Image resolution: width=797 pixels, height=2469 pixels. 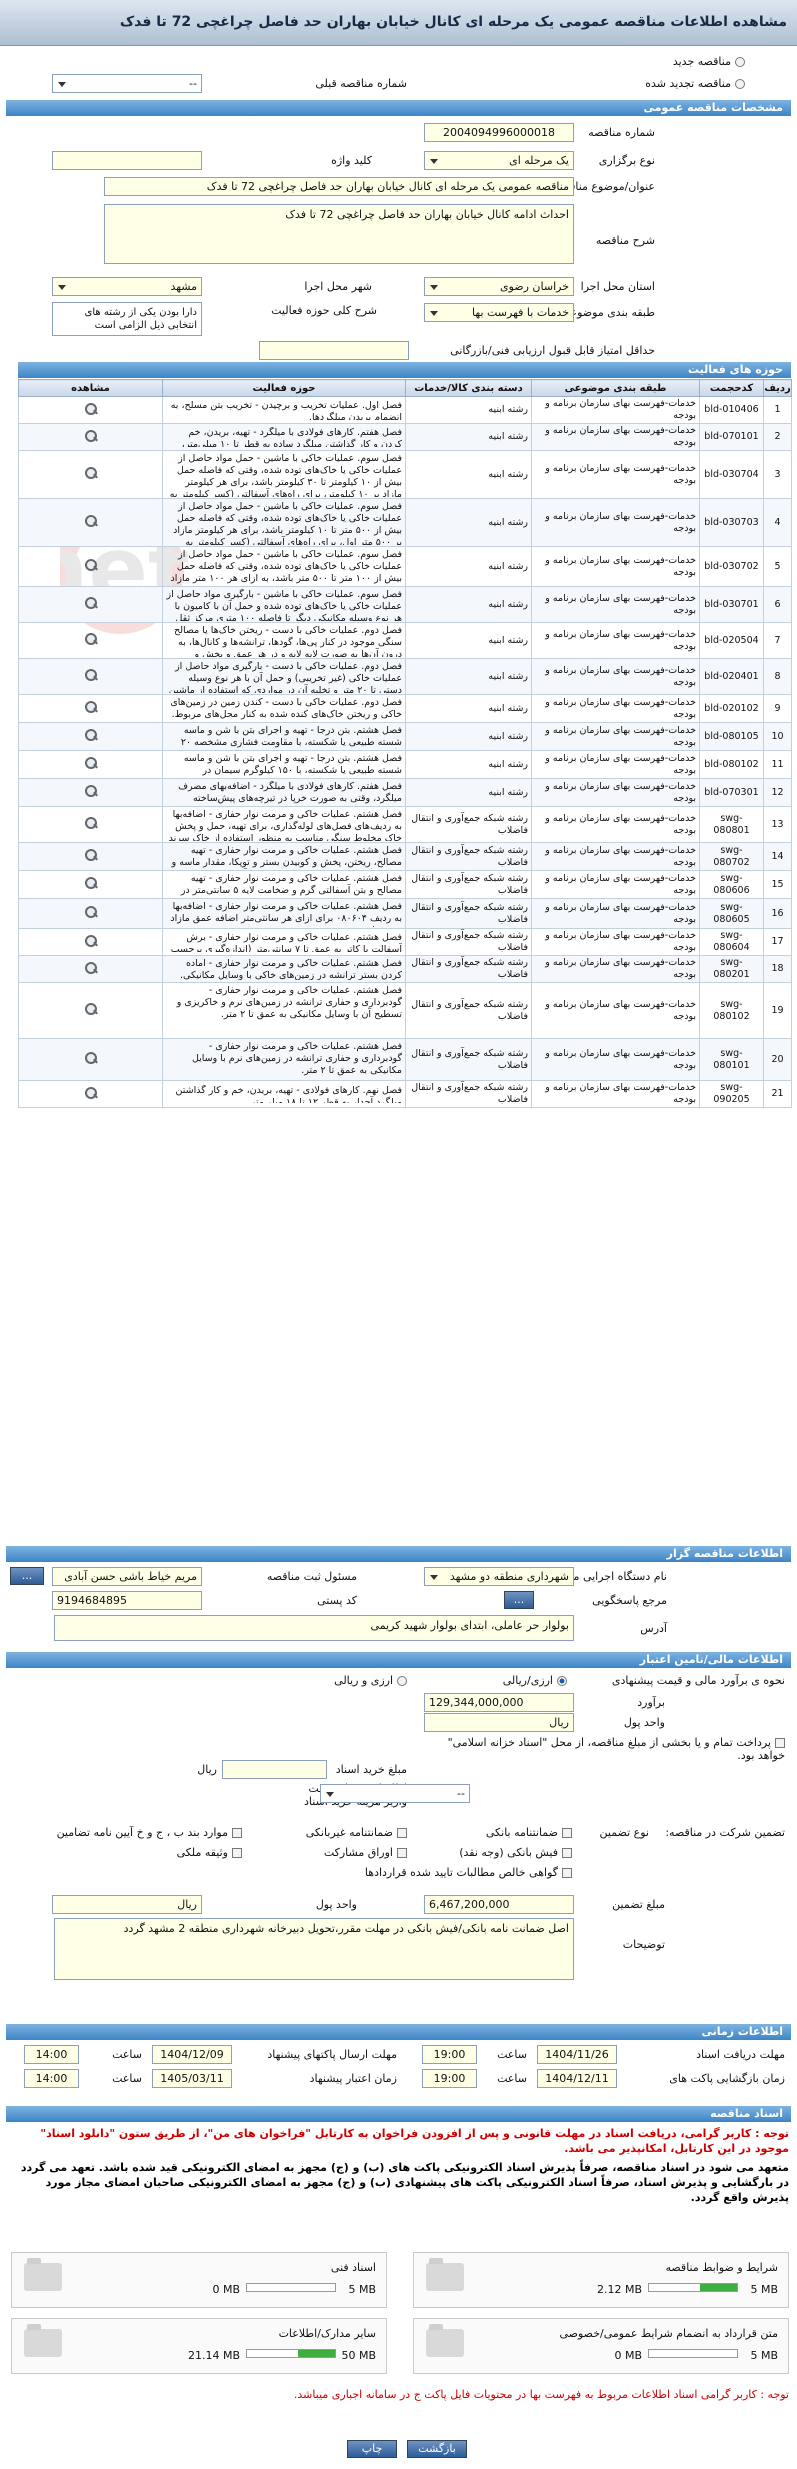 I want to click on city-select: مشهد, so click(x=127, y=286).